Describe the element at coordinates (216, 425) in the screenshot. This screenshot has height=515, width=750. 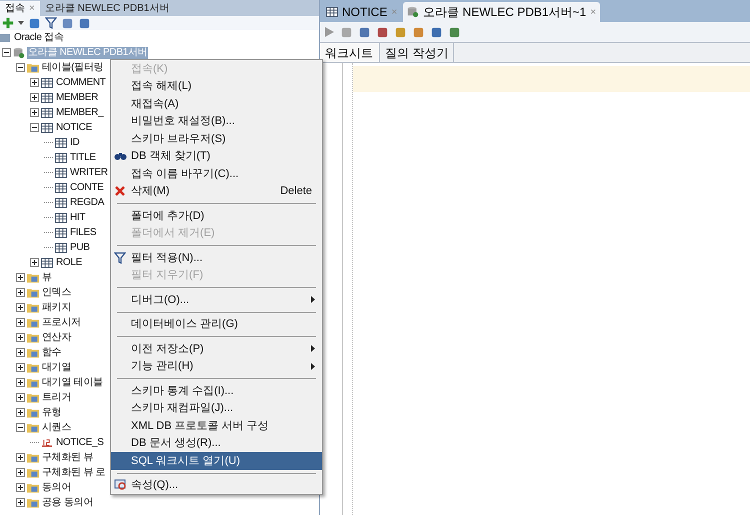
I see `menu-item: XML DB 프로토콜 서버 구성` at that location.